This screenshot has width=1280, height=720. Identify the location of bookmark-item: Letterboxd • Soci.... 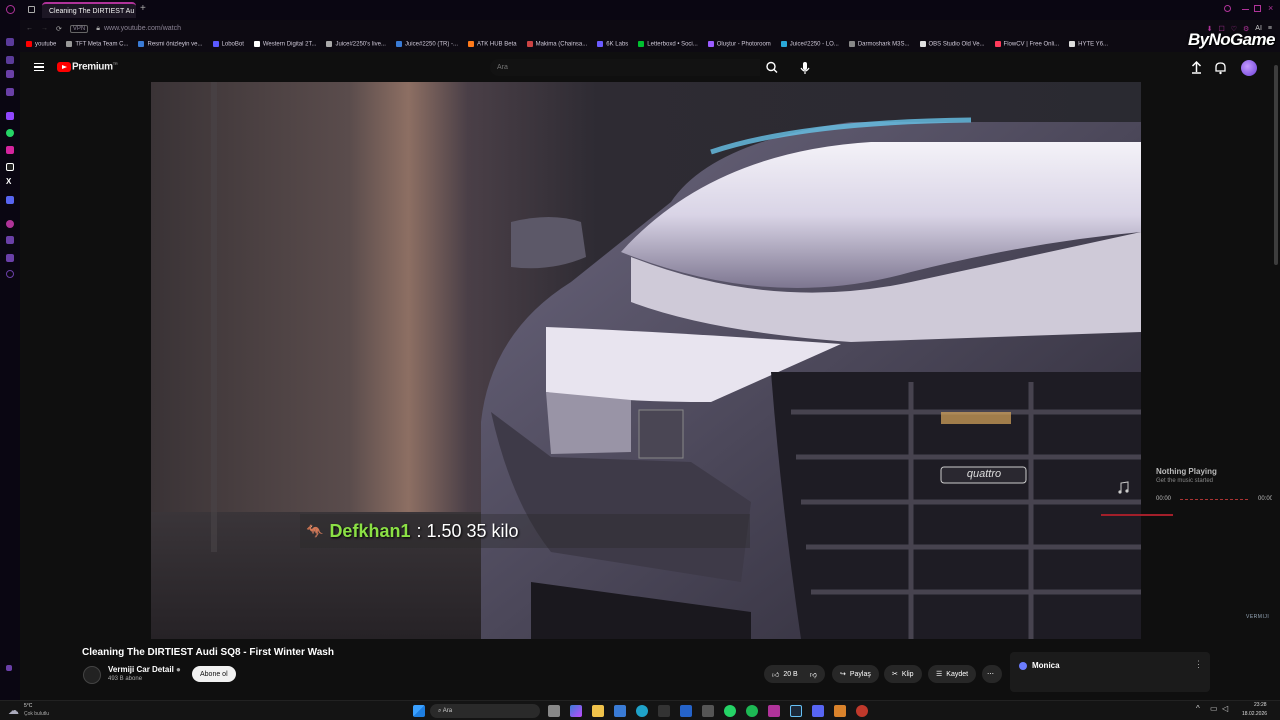
(668, 44).